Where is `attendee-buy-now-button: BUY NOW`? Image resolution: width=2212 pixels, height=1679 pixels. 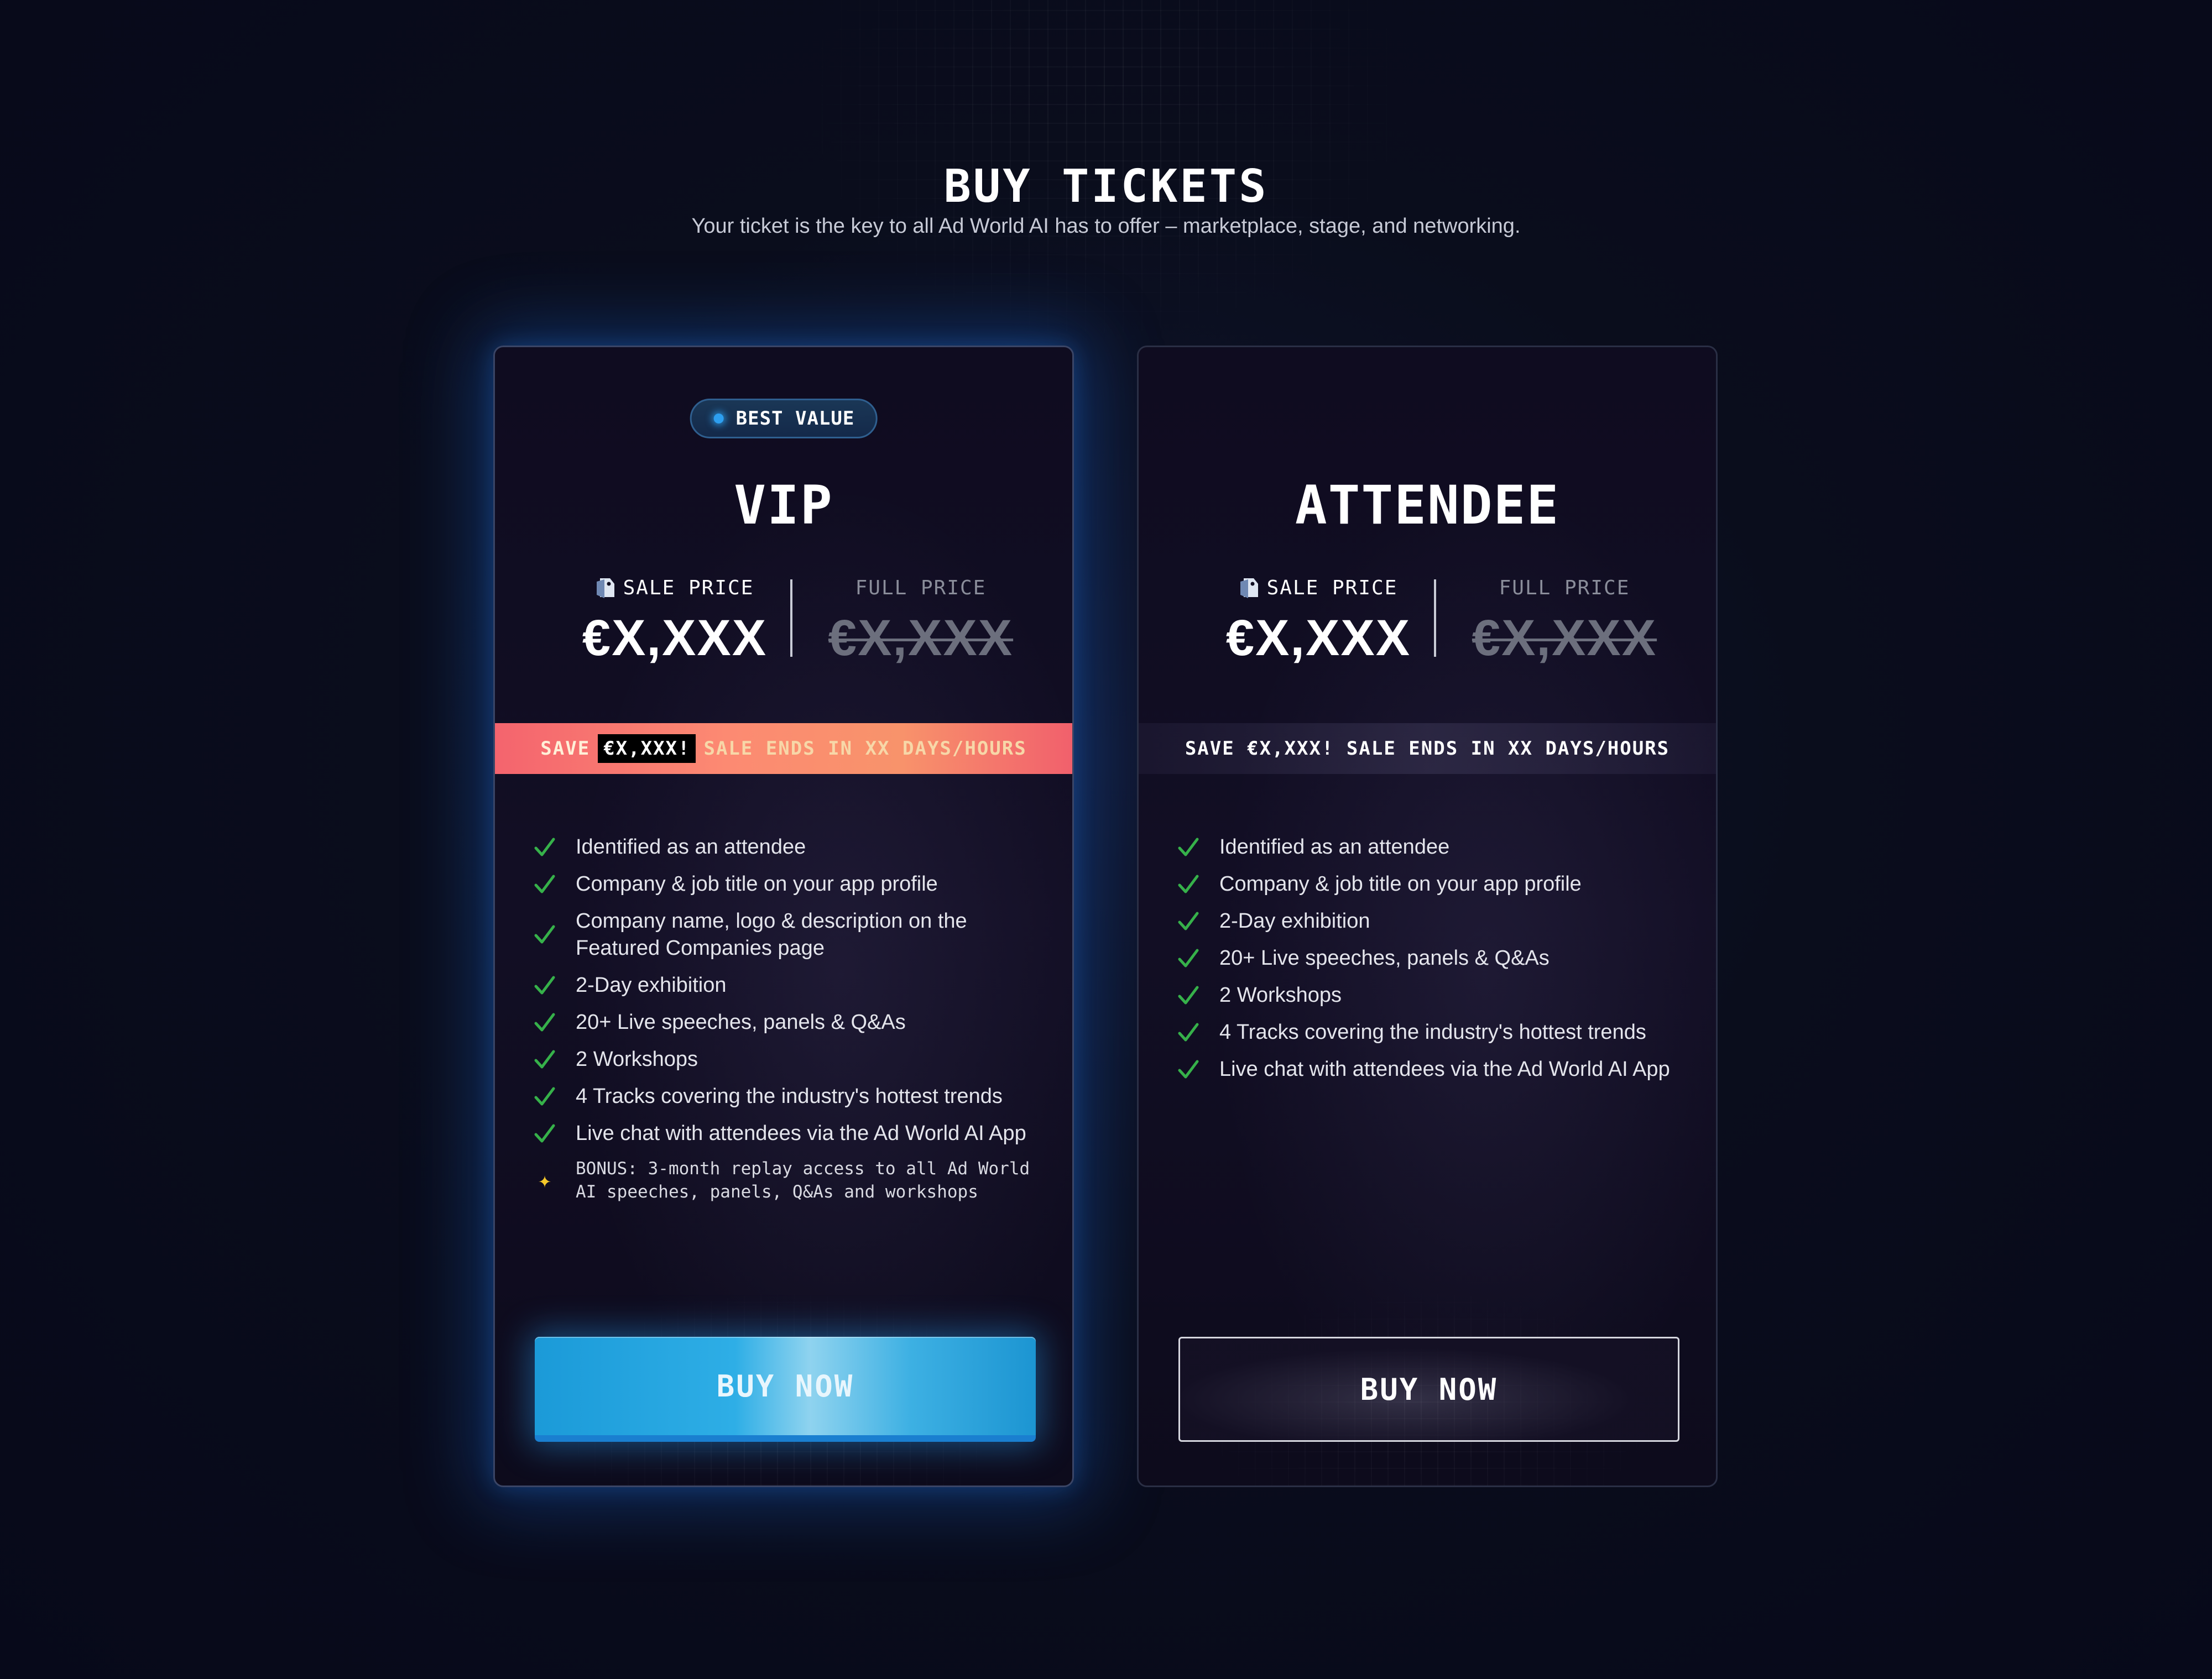 attendee-buy-now-button: BUY NOW is located at coordinates (1429, 1389).